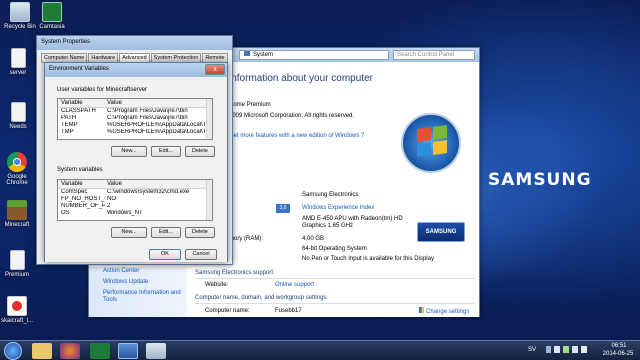 The image size is (640, 360). Describe the element at coordinates (135, 111) in the screenshot. I see `table-row: CLASSPATH C:\Program Files\Java\jre7\bin` at that location.